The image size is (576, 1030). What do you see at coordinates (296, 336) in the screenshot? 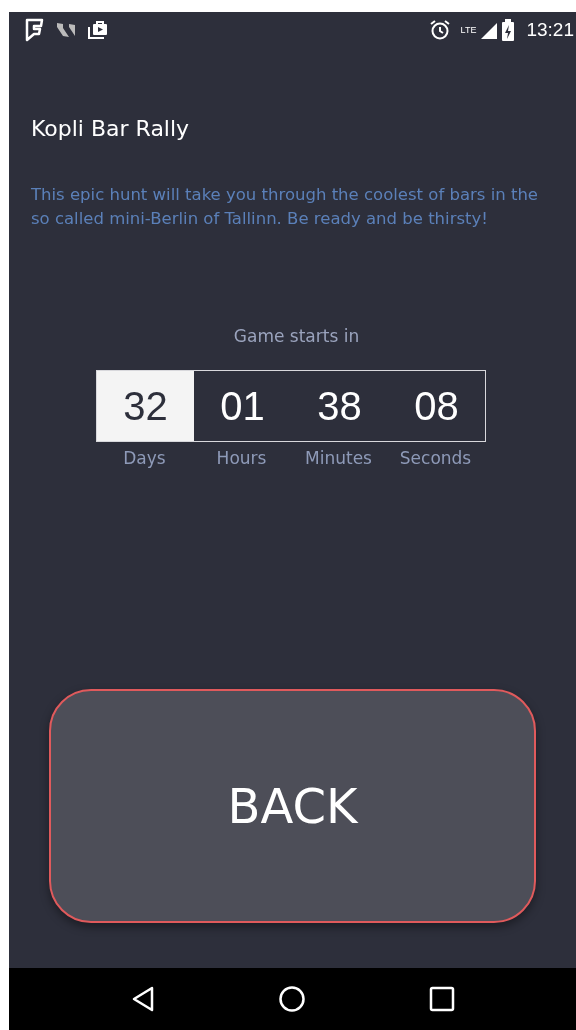
I see `countdown-caption: Game starts in` at bounding box center [296, 336].